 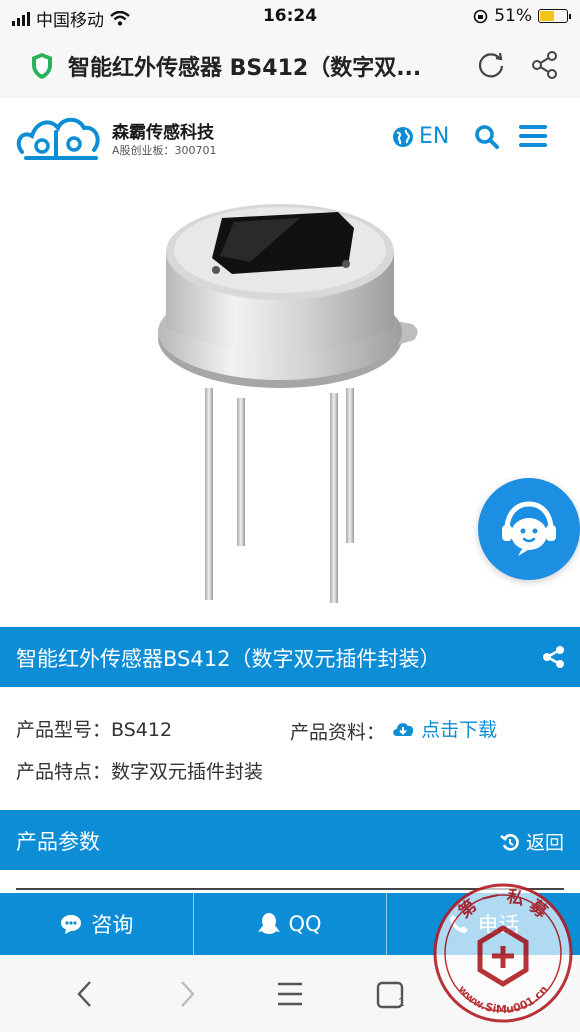 What do you see at coordinates (228, 659) in the screenshot?
I see `product-title: 智能红外传感器BS412（数字双元插件封装）` at bounding box center [228, 659].